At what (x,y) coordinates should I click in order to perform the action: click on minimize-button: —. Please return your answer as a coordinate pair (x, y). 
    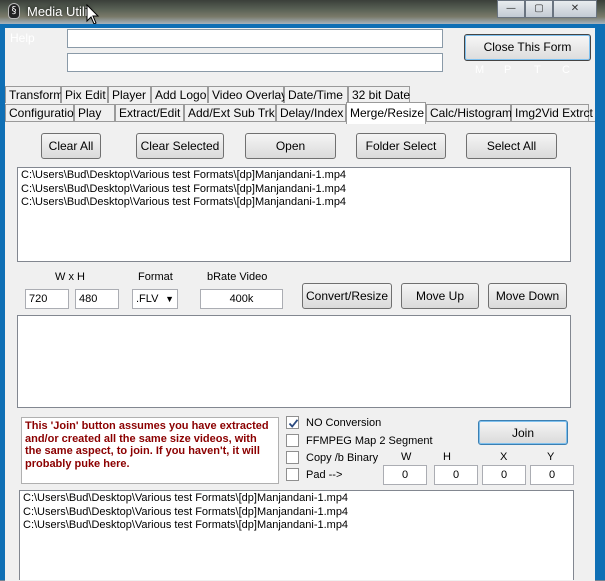
    Looking at the image, I should click on (511, 9).